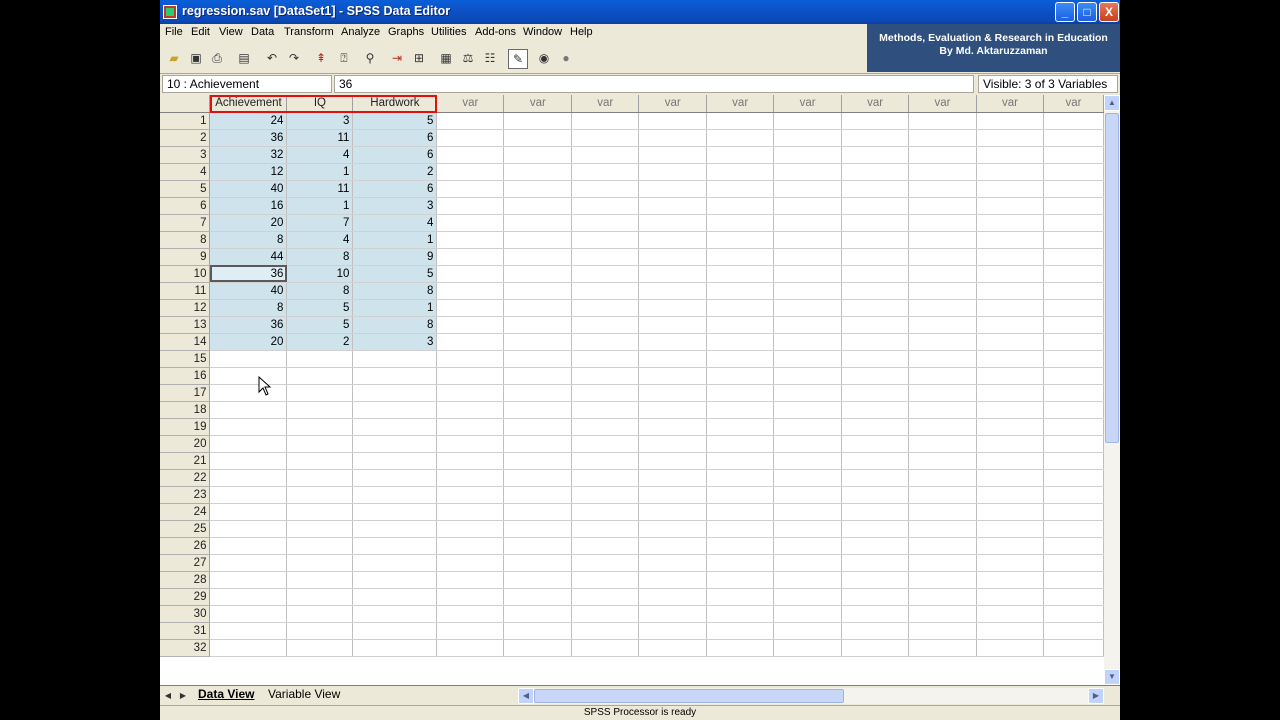 This screenshot has height=720, width=1280. What do you see at coordinates (395, 342) in the screenshot?
I see `data-cell: 3` at bounding box center [395, 342].